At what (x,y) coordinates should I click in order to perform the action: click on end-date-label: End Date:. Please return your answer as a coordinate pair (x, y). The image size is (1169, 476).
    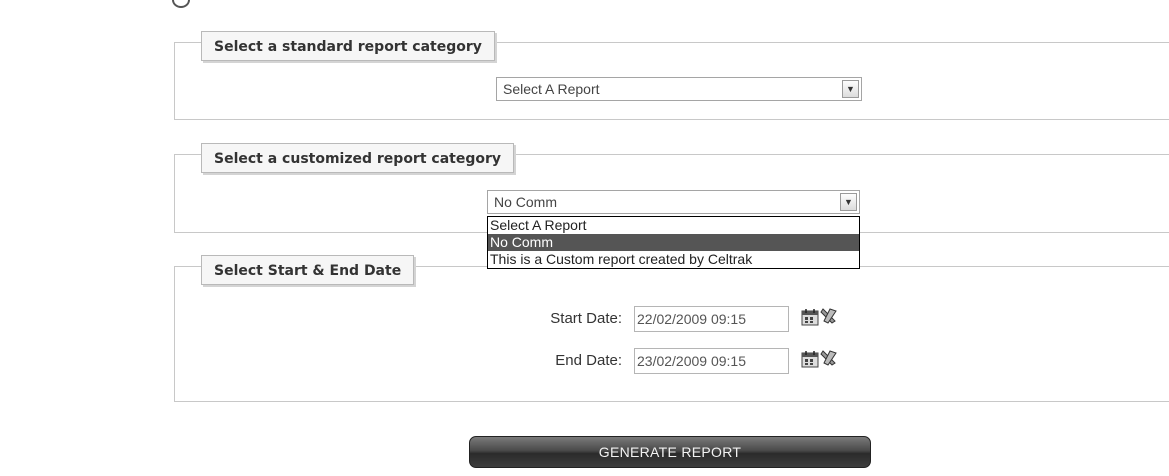
    Looking at the image, I should click on (588, 360).